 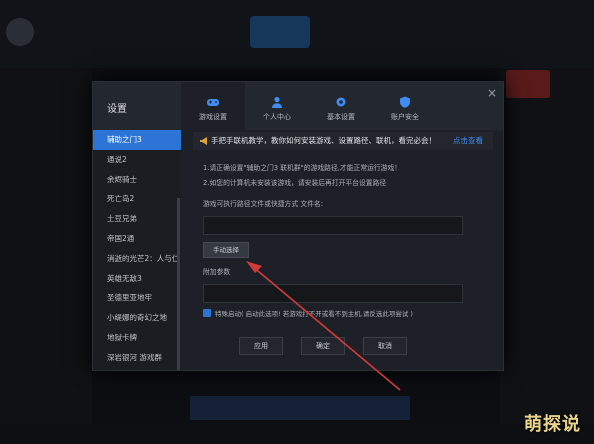 I want to click on annotation-arrow, so click(x=323, y=326).